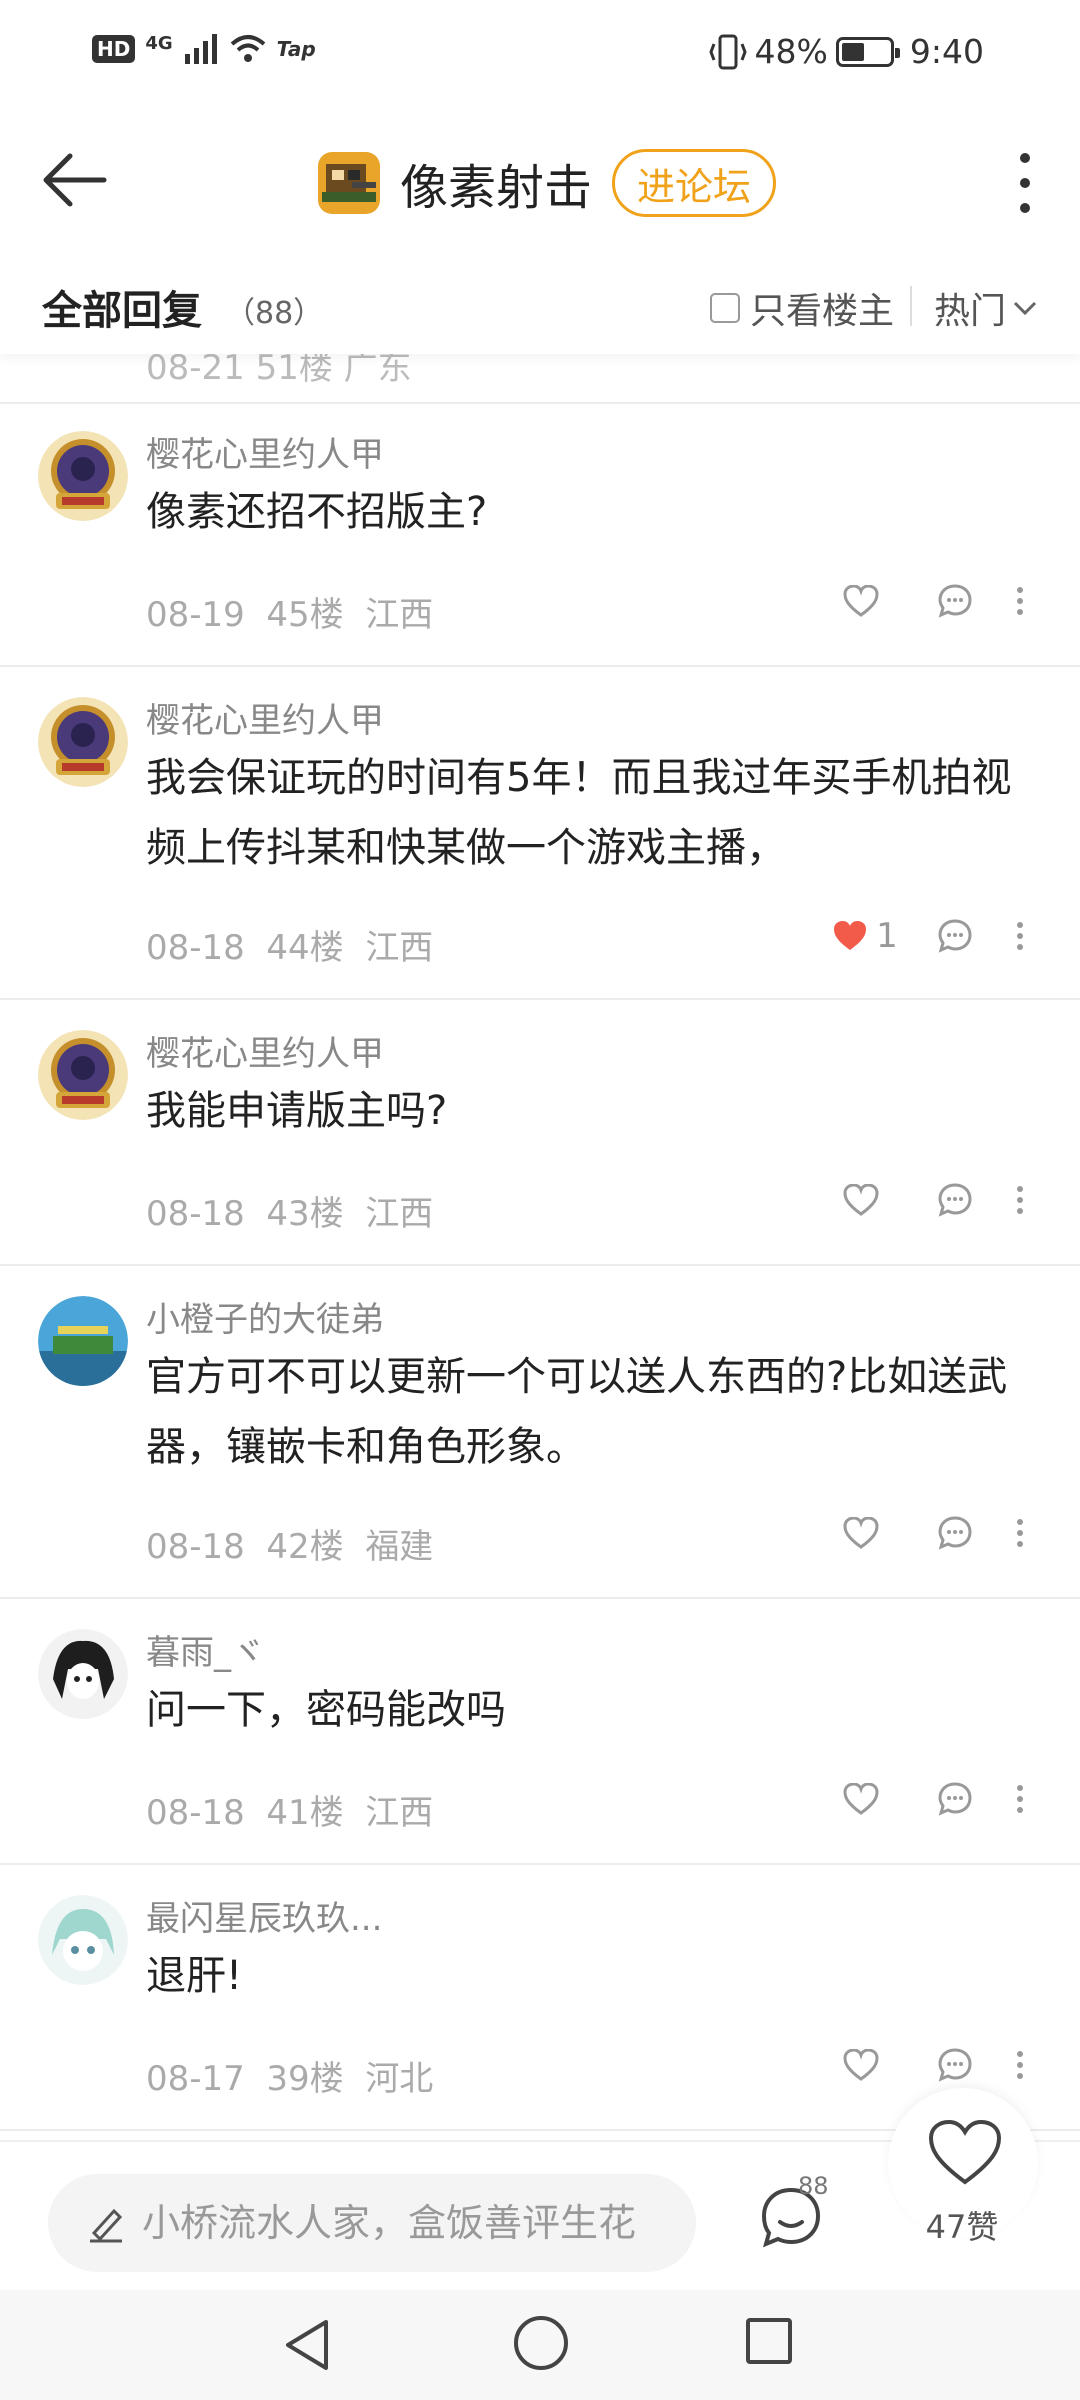 This screenshot has height=2400, width=1080. Describe the element at coordinates (596, 813) in the screenshot. I see `comment-content: 我会保证玩的时间有5年！而且我过年买手机拍视频上传抖某和快某做一个游戏主播，` at that location.